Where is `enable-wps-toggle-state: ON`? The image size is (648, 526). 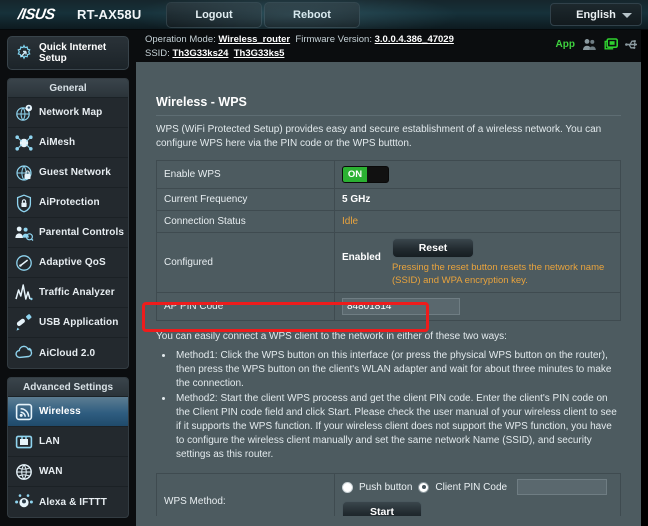
enable-wps-toggle-state: ON is located at coordinates (355, 174).